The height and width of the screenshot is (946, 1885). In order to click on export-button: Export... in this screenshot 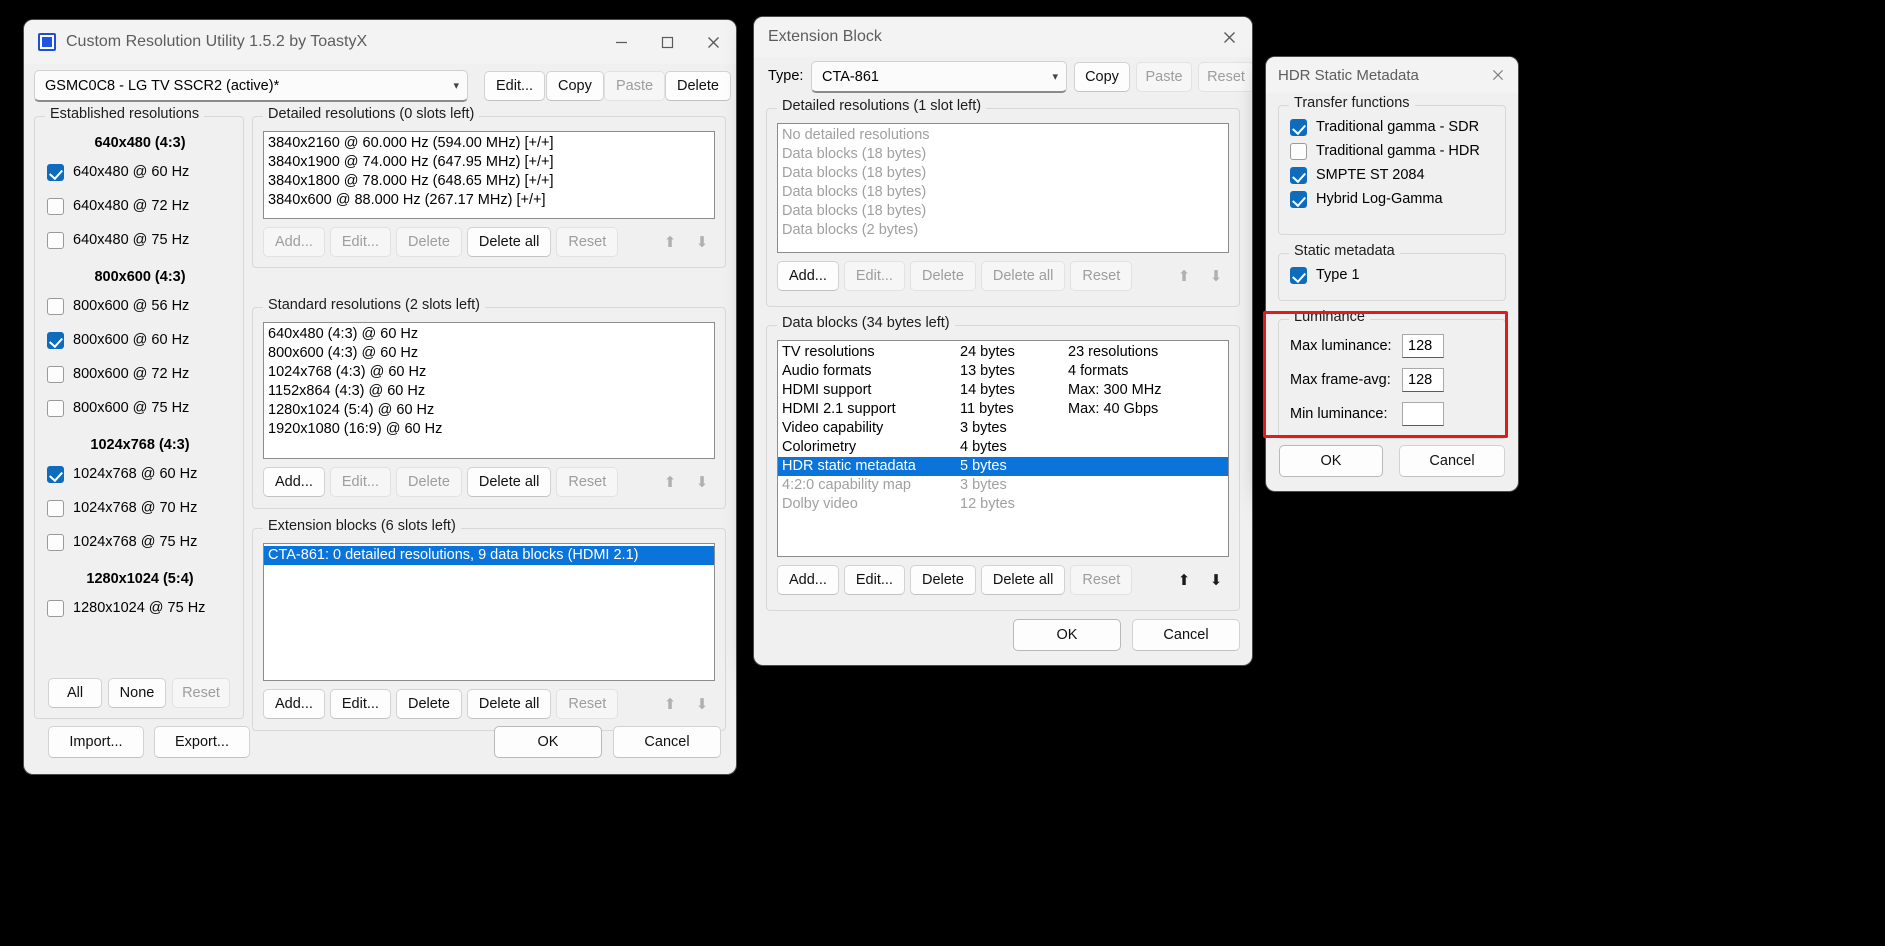, I will do `click(202, 742)`.